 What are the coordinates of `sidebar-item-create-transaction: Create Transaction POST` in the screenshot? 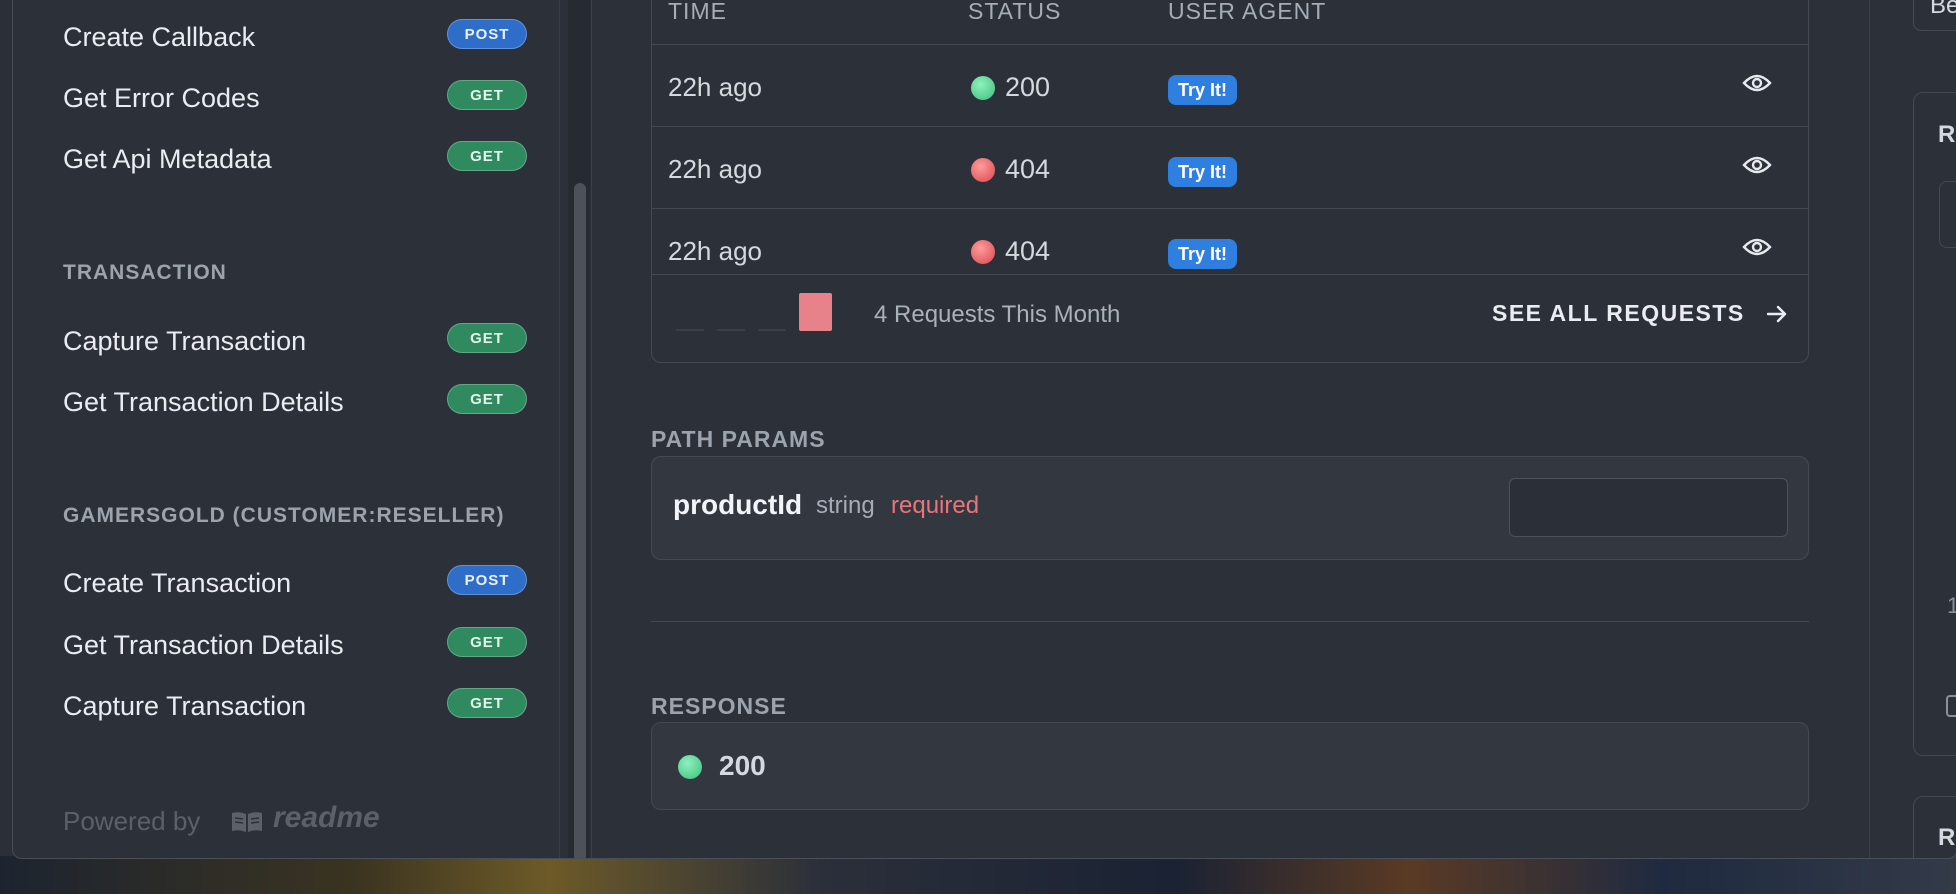 It's located at (295, 582).